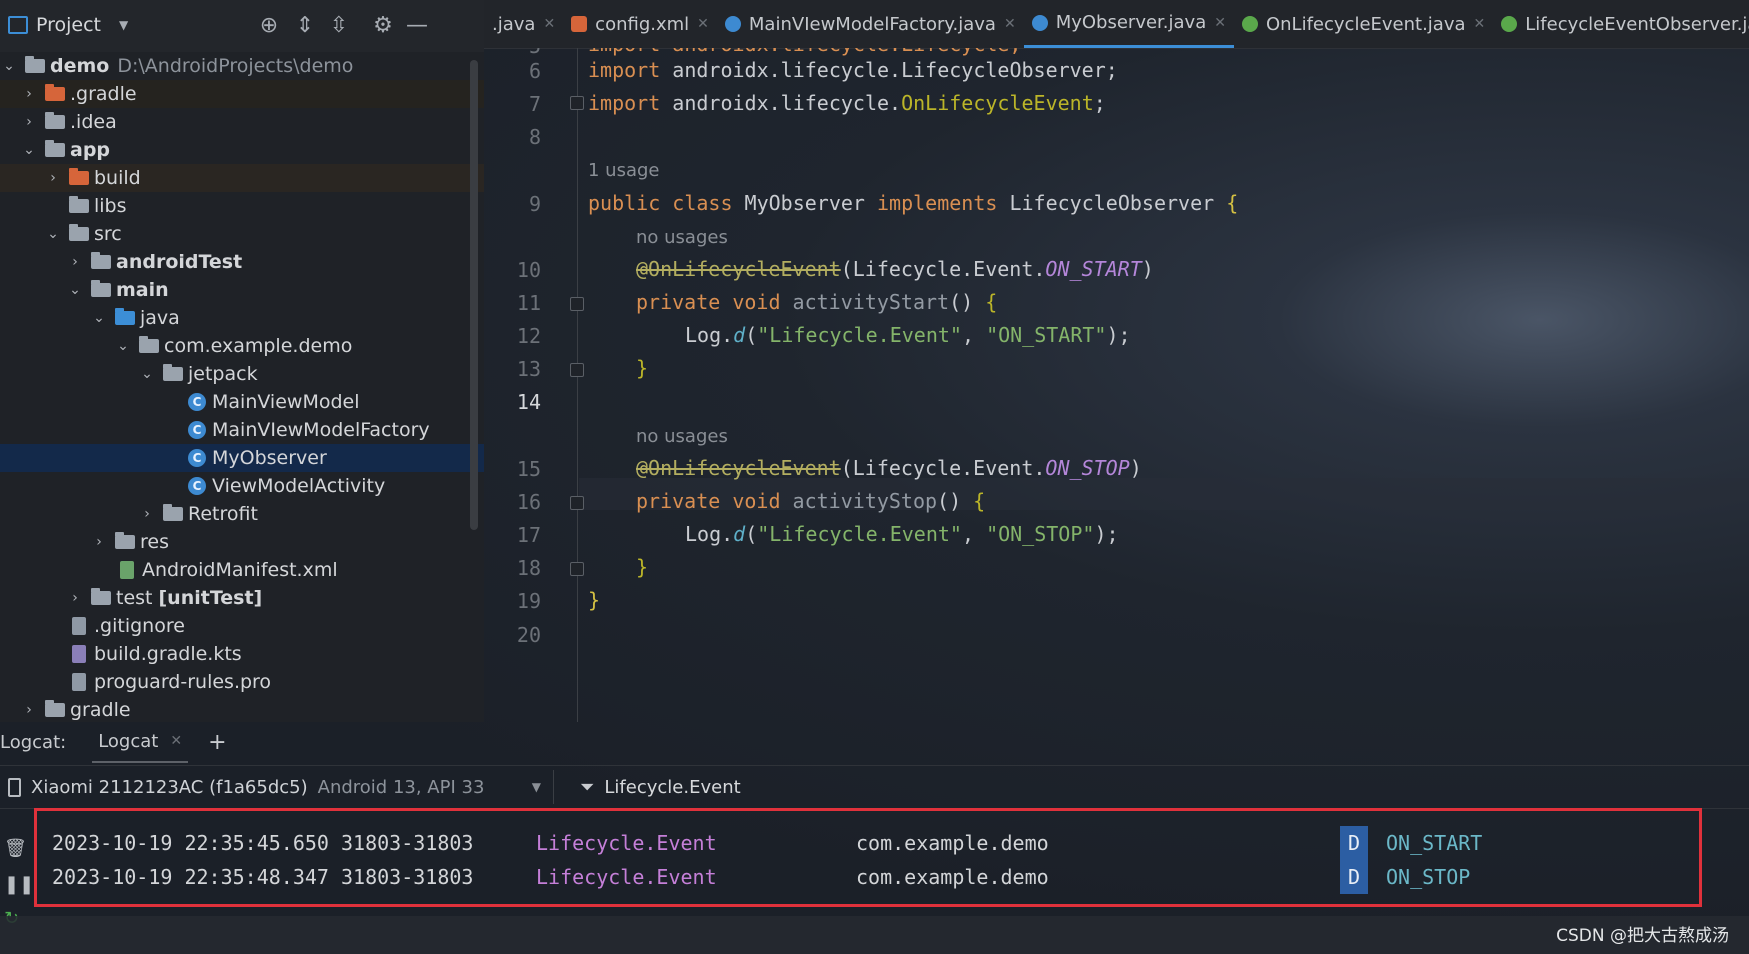  I want to click on tree-item-myobserver: C MyObserver, so click(242, 458).